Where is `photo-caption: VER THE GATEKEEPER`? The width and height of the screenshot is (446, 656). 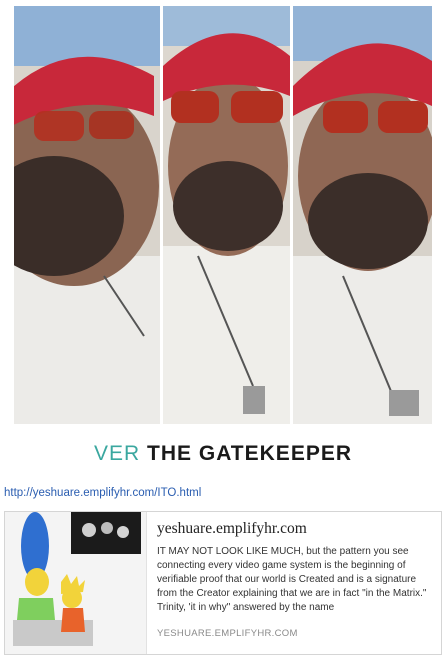
photo-caption: VER THE GATEKEEPER is located at coordinates (223, 454).